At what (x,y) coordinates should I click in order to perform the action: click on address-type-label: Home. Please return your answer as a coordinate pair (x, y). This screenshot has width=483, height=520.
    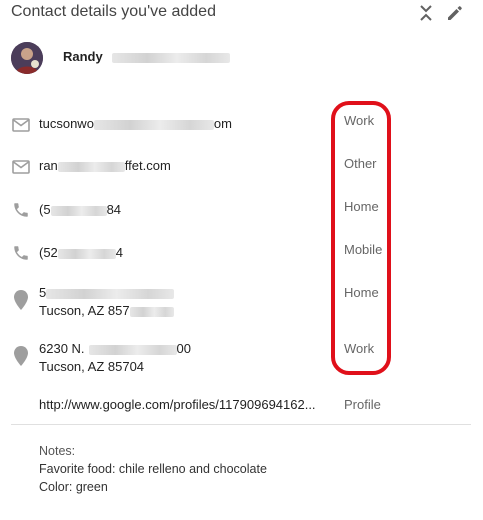
    Looking at the image, I should click on (361, 292).